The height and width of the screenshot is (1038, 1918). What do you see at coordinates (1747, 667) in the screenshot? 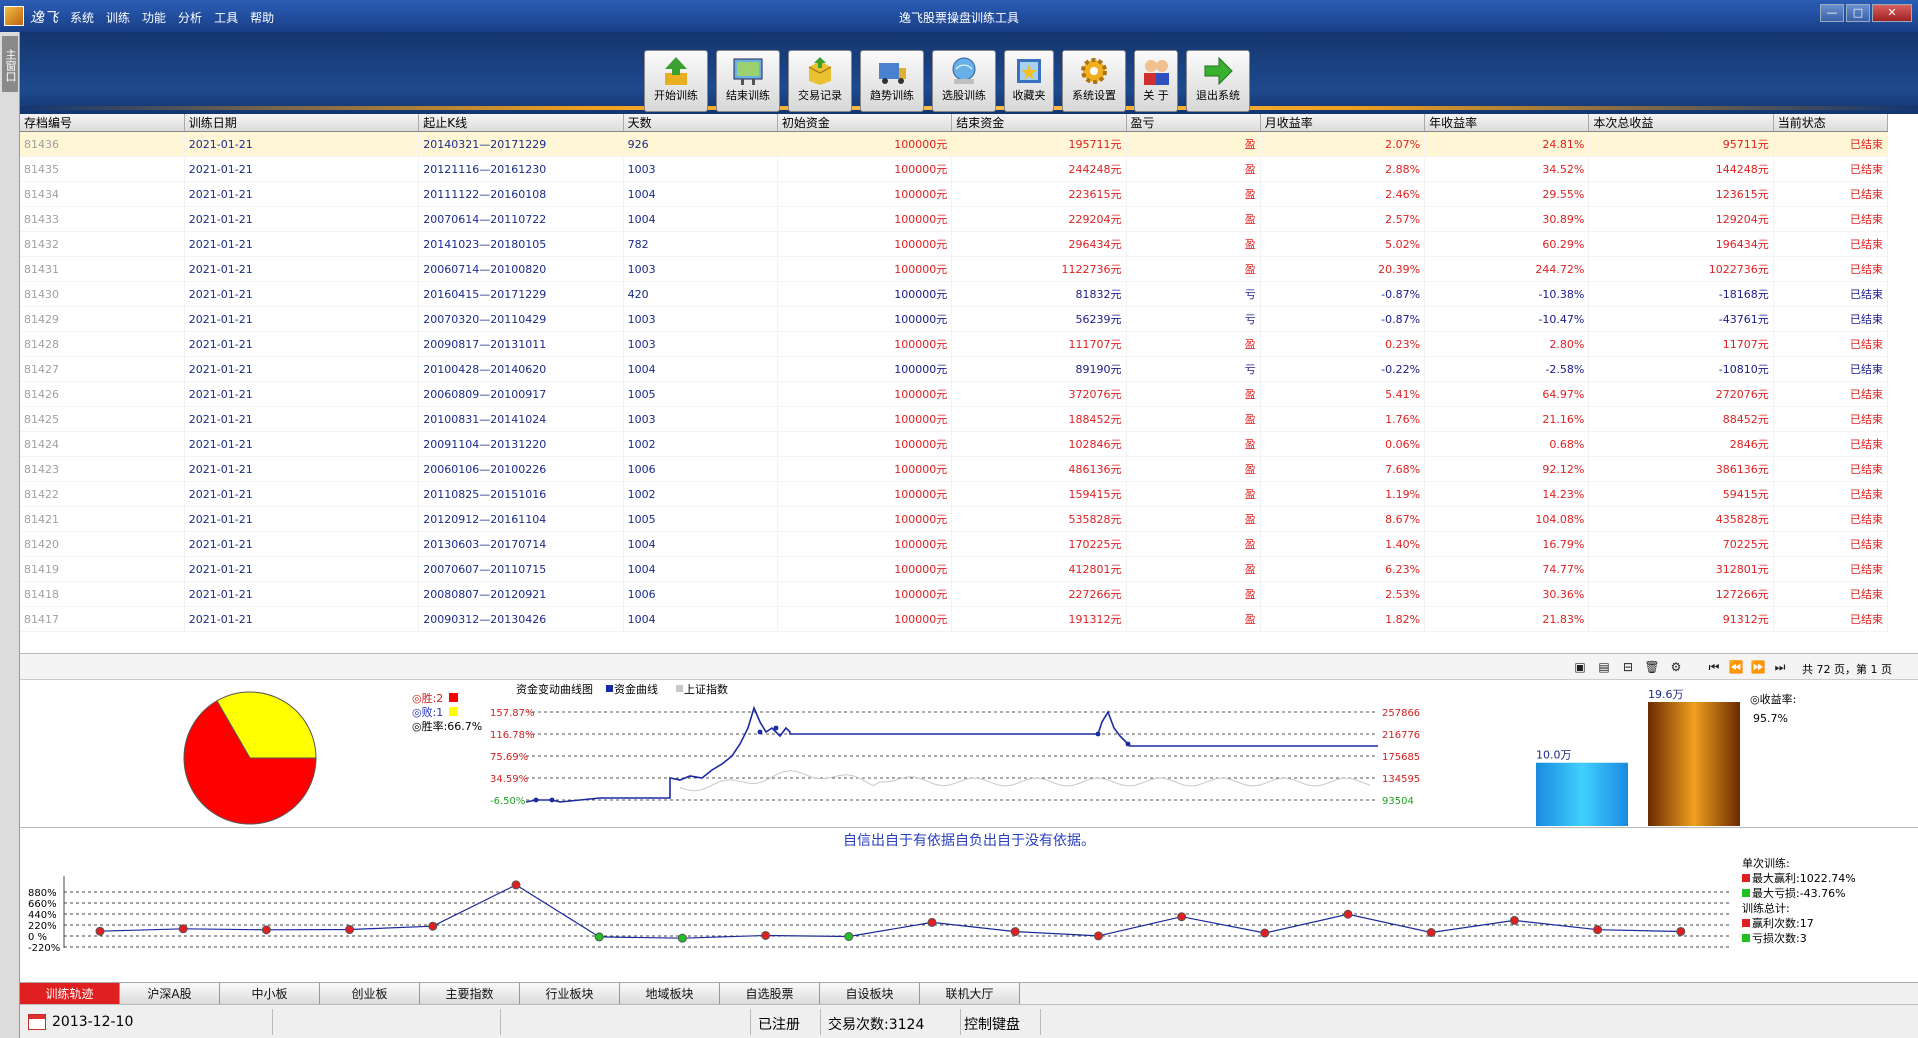
I see `page-navigation: ⏮ ⏪ ⏩ ⏭` at bounding box center [1747, 667].